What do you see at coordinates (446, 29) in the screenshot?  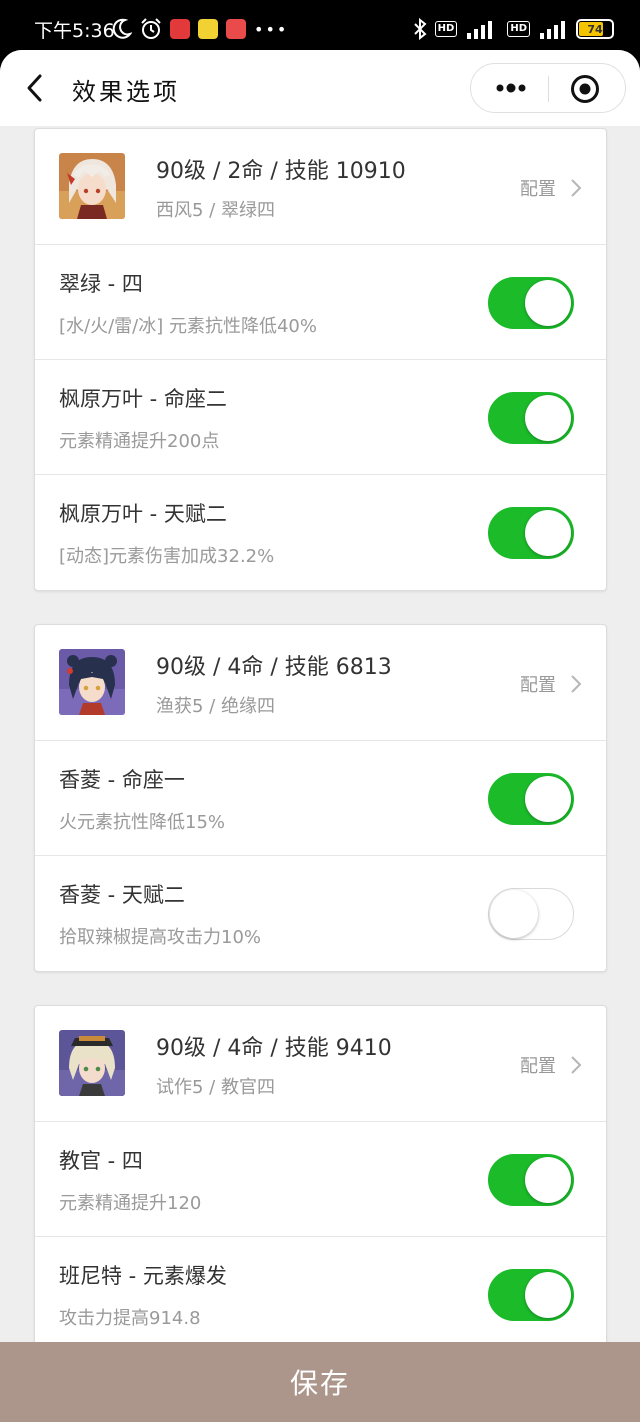 I see `hd-icon: HD` at bounding box center [446, 29].